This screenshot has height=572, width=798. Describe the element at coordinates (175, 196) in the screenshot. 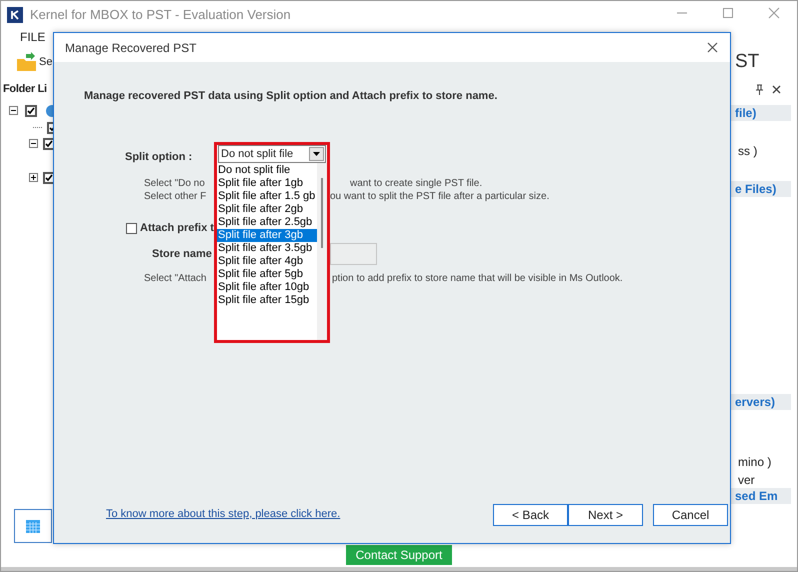

I see `hint-text: Select other F` at that location.